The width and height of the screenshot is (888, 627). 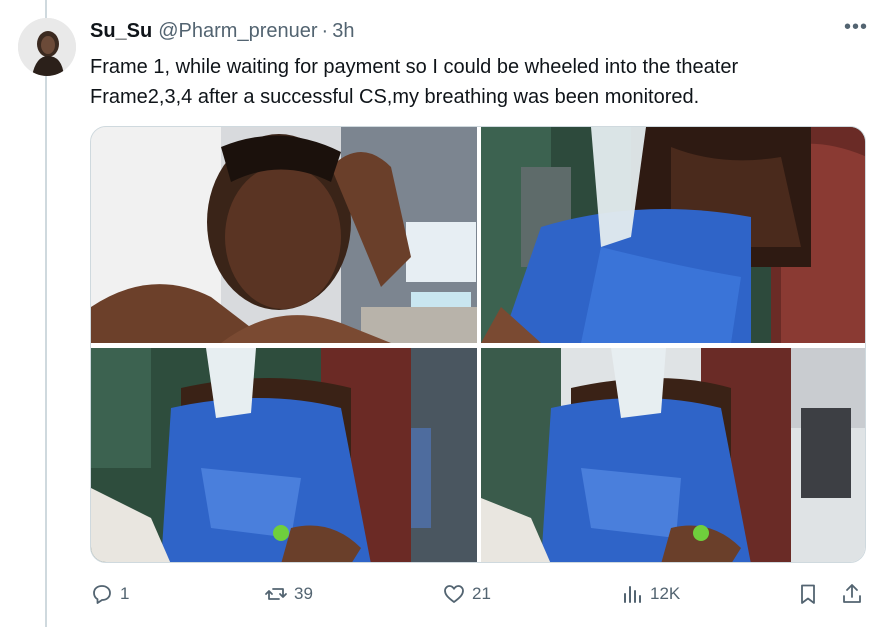 I want to click on heart-icon, so click(x=454, y=594).